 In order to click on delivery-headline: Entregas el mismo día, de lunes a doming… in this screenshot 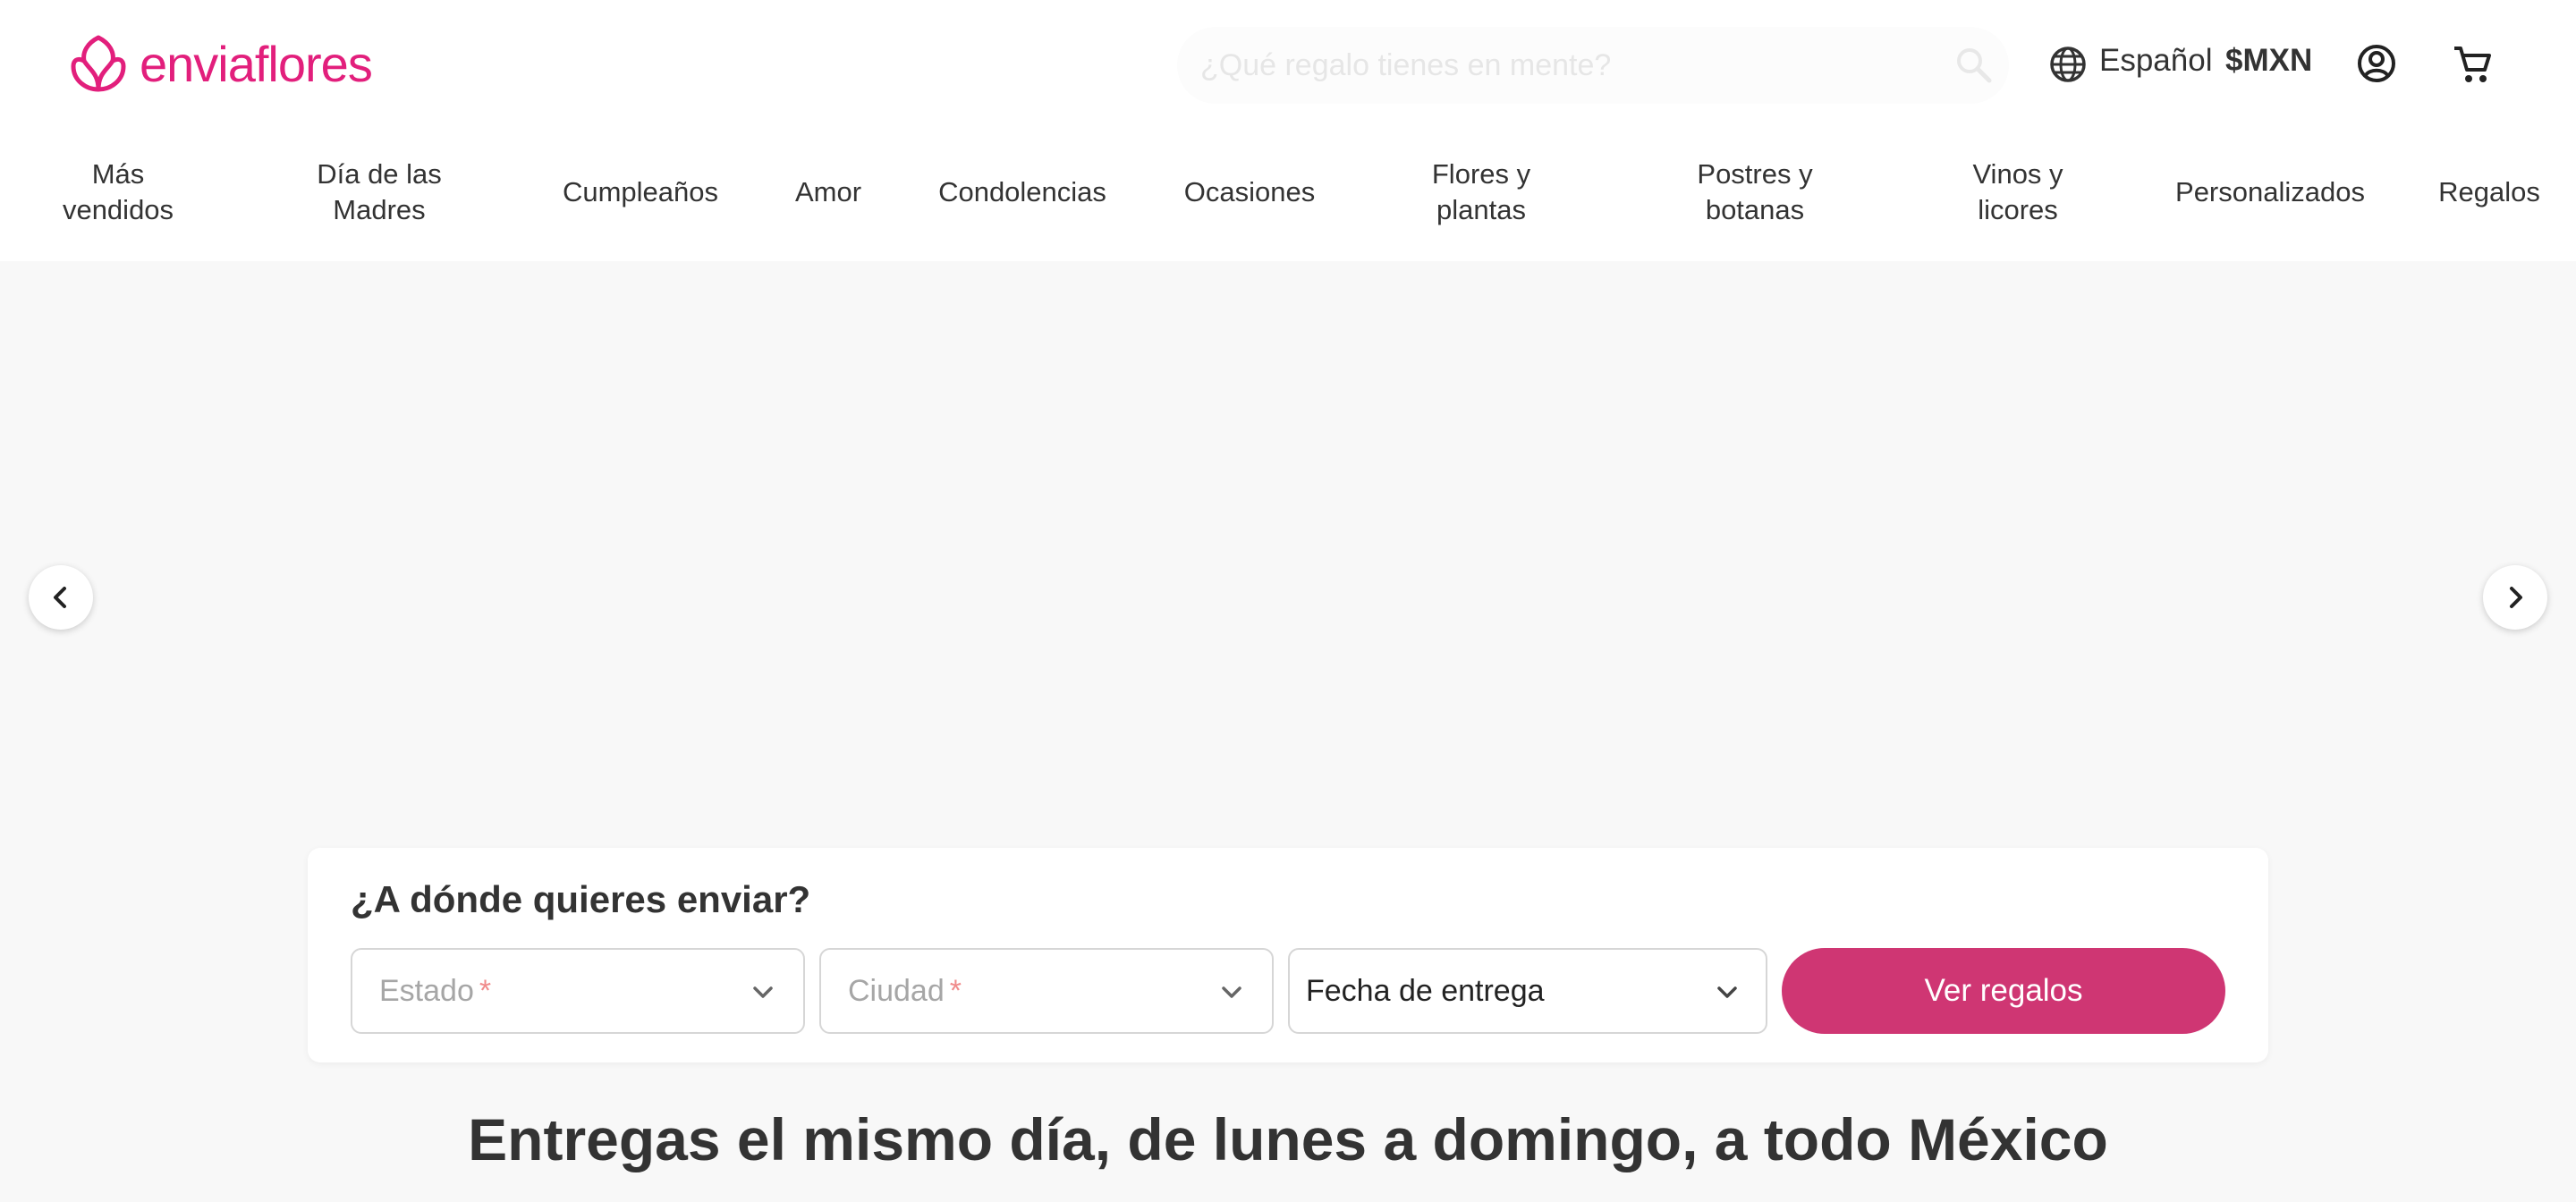, I will do `click(1288, 1139)`.